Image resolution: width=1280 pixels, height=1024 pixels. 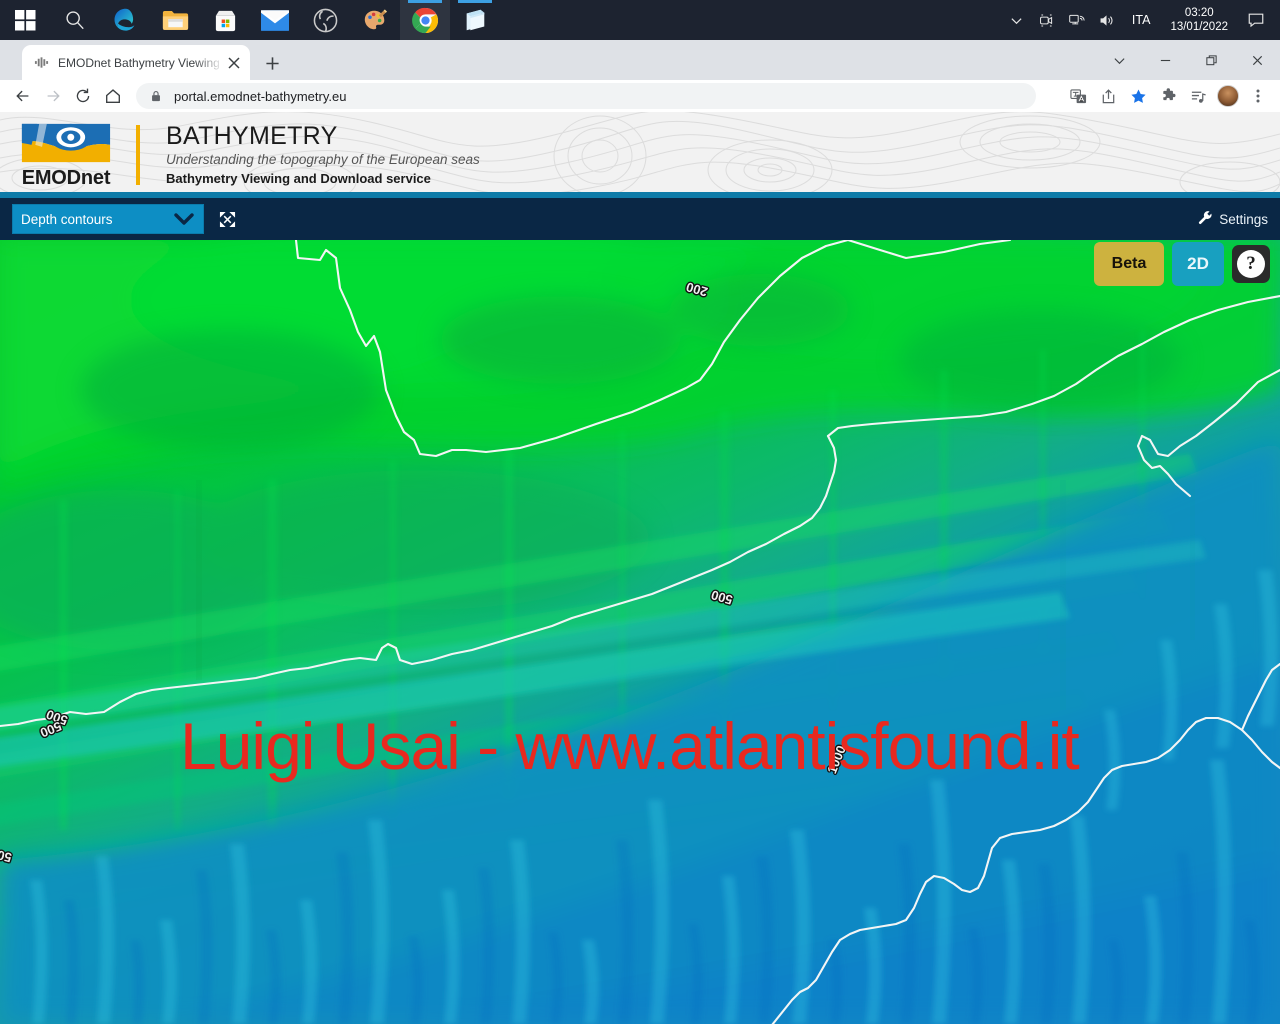 What do you see at coordinates (41, 63) in the screenshot?
I see `bathymetry-favicon` at bounding box center [41, 63].